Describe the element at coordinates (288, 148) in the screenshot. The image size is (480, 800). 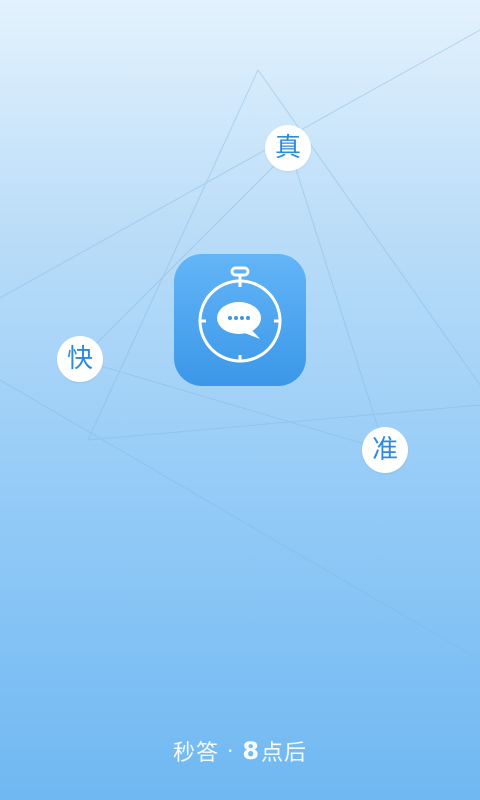
I see `bubble-zhen: 真` at that location.